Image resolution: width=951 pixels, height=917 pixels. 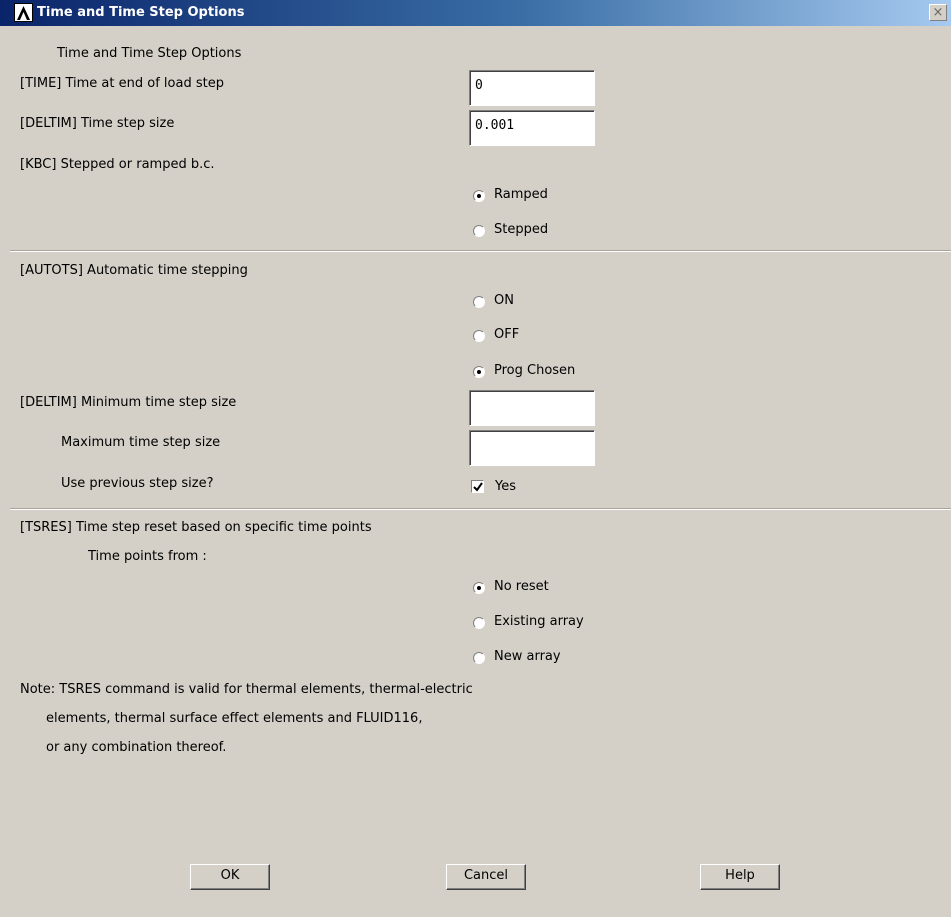 I want to click on ok-button: OK, so click(x=230, y=877).